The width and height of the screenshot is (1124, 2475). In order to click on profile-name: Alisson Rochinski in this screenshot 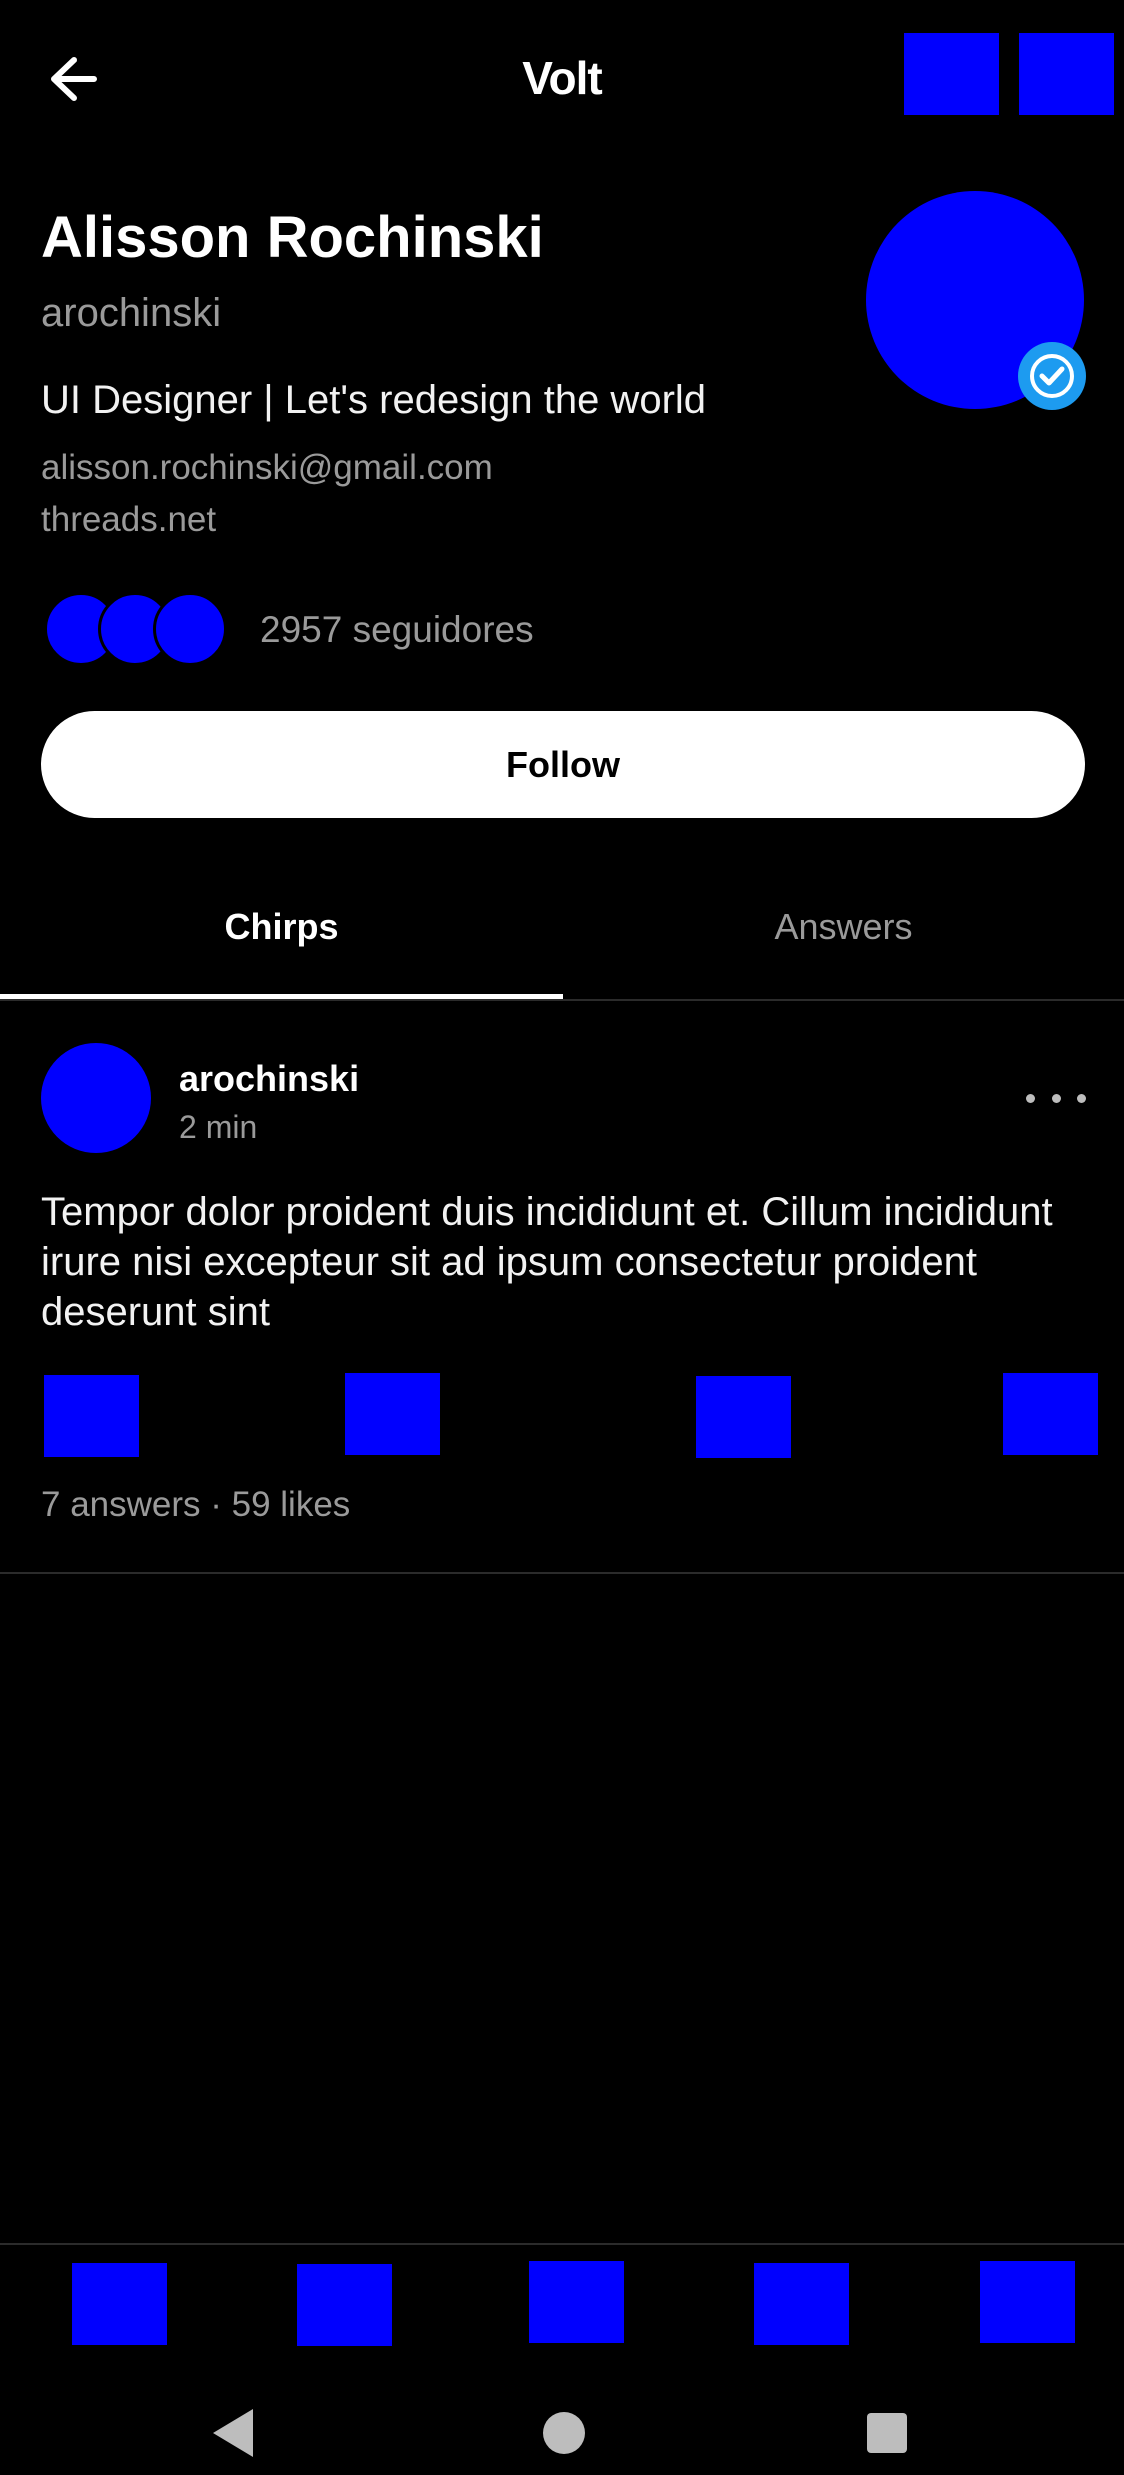, I will do `click(292, 237)`.